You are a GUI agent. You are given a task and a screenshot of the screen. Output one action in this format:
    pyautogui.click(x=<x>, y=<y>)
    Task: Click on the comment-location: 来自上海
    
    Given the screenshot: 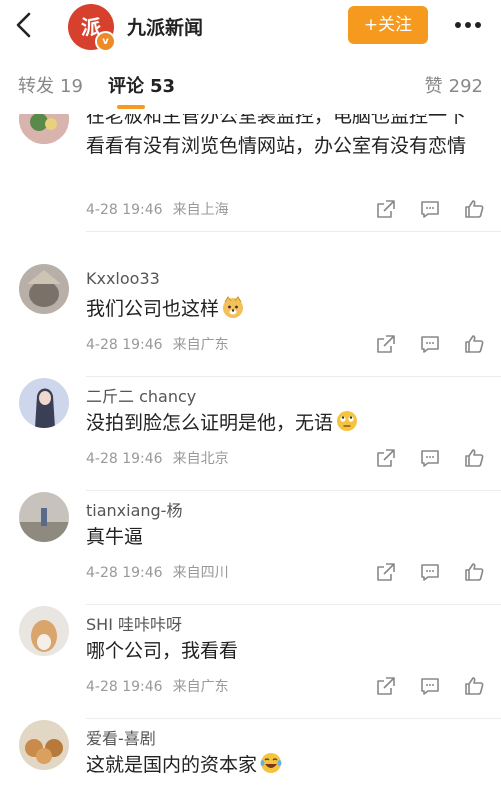 What is the action you would take?
    pyautogui.click(x=200, y=210)
    